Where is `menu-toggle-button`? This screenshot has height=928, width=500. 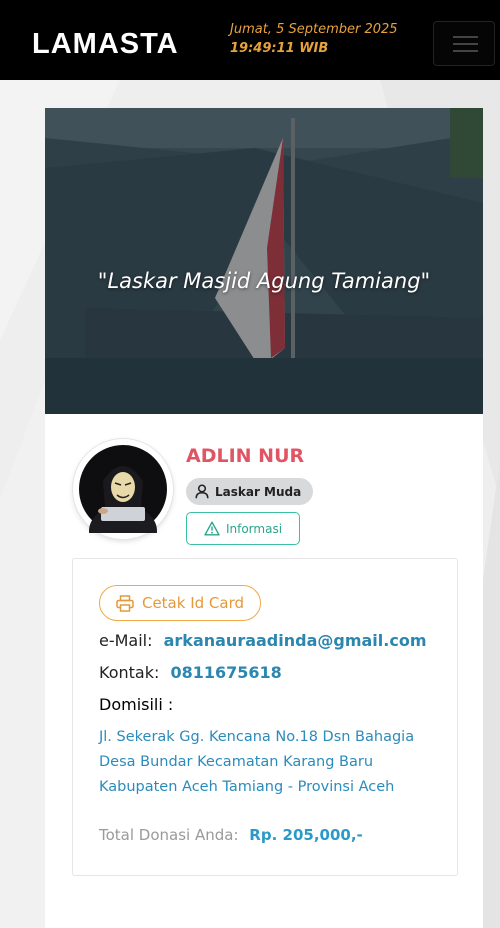
menu-toggle-button is located at coordinates (464, 43).